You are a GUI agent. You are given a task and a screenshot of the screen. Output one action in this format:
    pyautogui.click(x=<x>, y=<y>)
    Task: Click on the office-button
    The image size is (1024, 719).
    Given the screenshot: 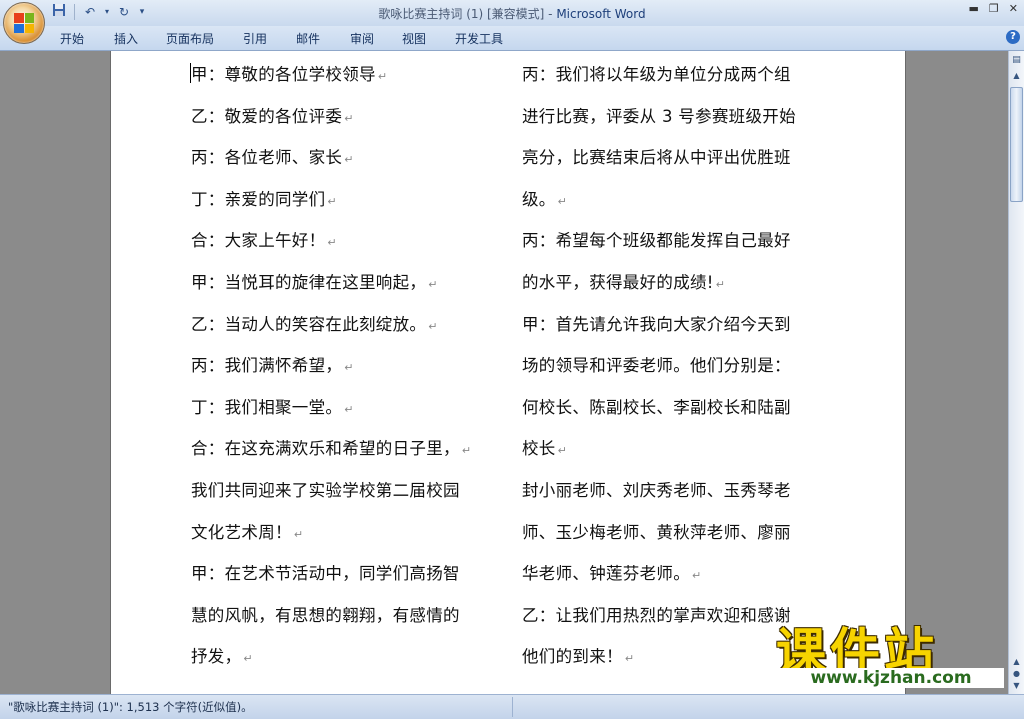 What is the action you would take?
    pyautogui.click(x=24, y=23)
    